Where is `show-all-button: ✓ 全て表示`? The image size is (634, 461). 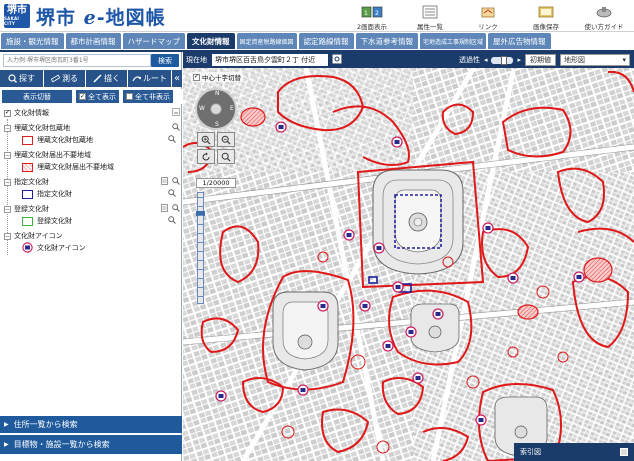
show-all-button: ✓ 全て表示 is located at coordinates (97, 96).